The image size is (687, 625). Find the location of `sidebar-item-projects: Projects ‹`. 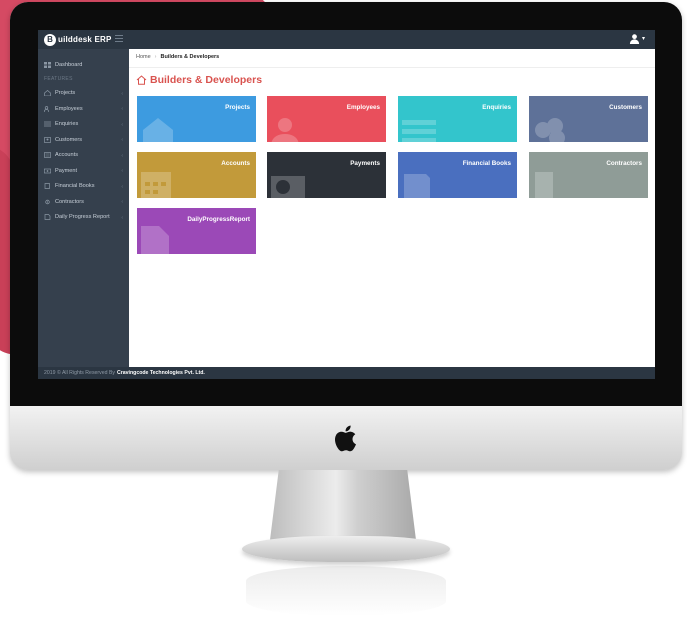

sidebar-item-projects: Projects ‹ is located at coordinates (83, 94).